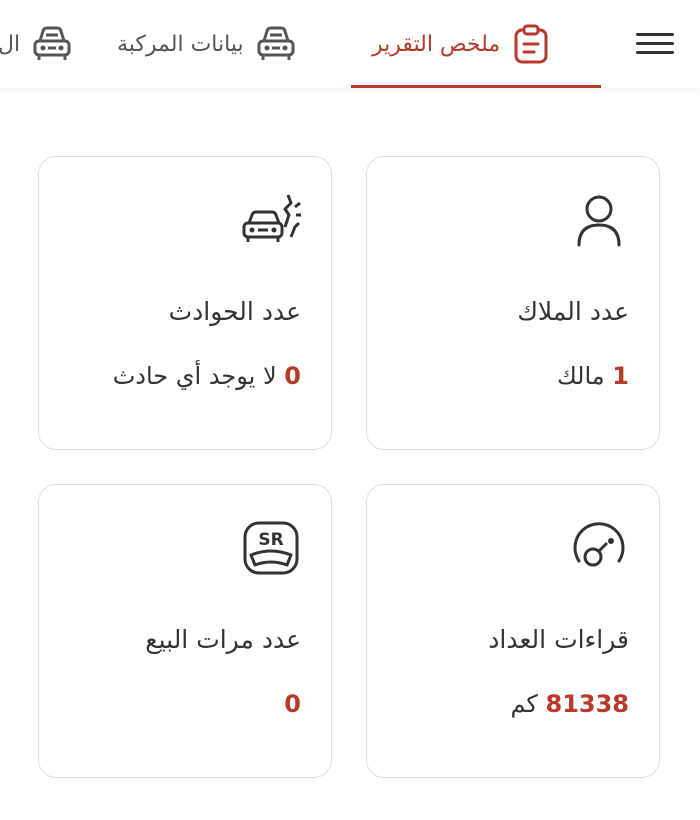 This screenshot has height=820, width=700. What do you see at coordinates (194, 376) in the screenshot?
I see `accidents-suffix: لا يوجد أي حادث` at bounding box center [194, 376].